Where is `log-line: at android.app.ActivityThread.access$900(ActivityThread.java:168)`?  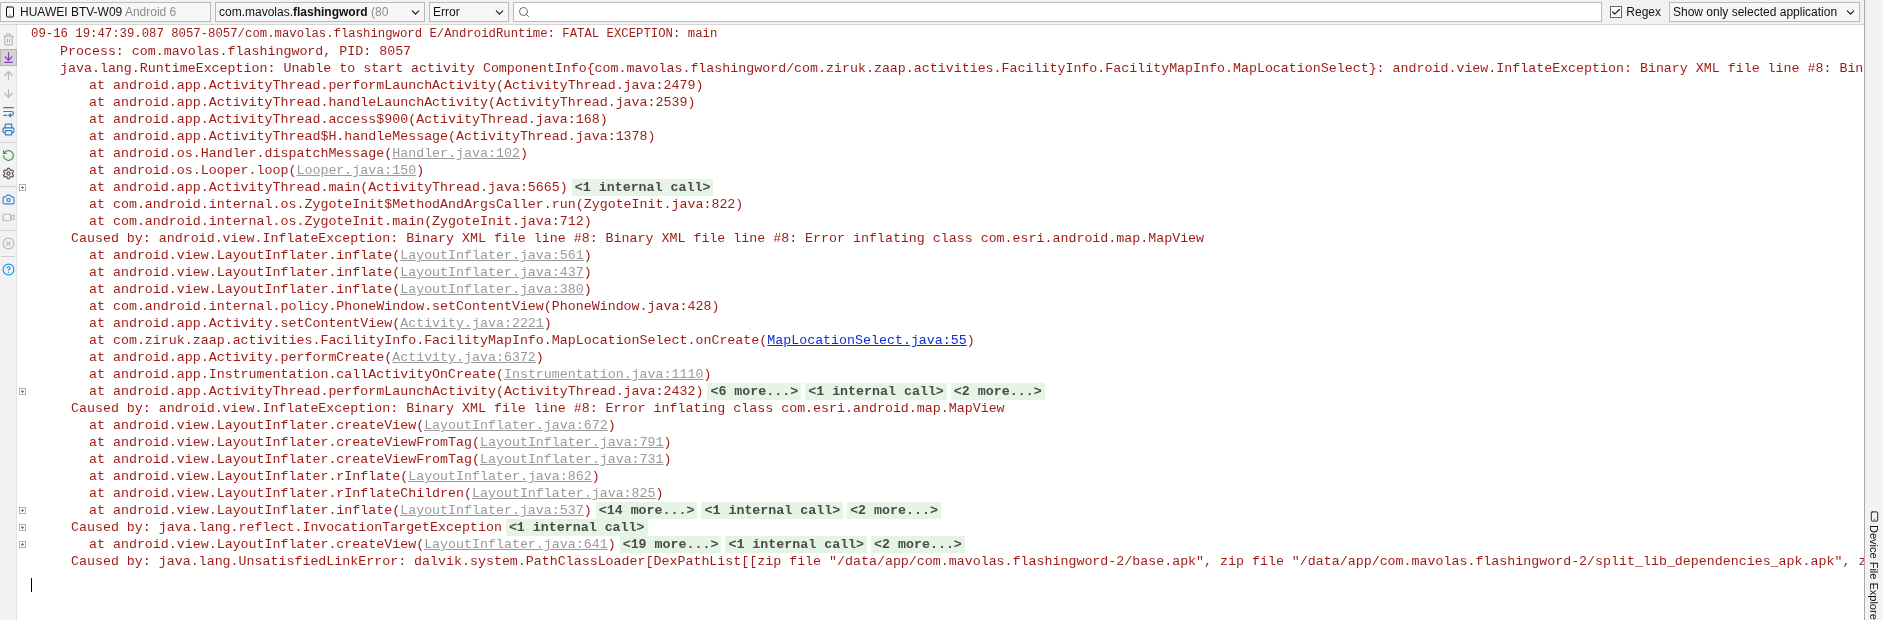 log-line: at android.app.ActivityThread.access$900(ActivityThread.java:168) is located at coordinates (348, 119).